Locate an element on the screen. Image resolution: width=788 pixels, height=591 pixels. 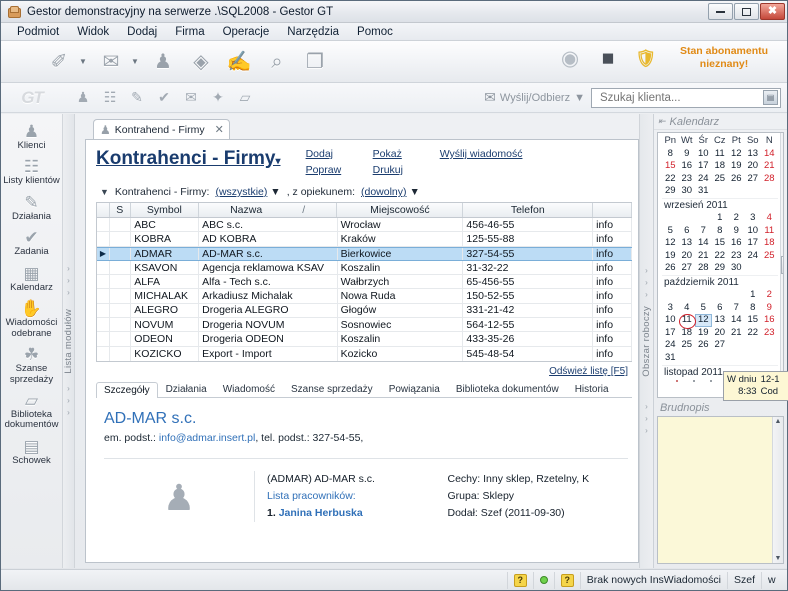
pokaz-link: Pokaż is located at coordinates (405, 154).